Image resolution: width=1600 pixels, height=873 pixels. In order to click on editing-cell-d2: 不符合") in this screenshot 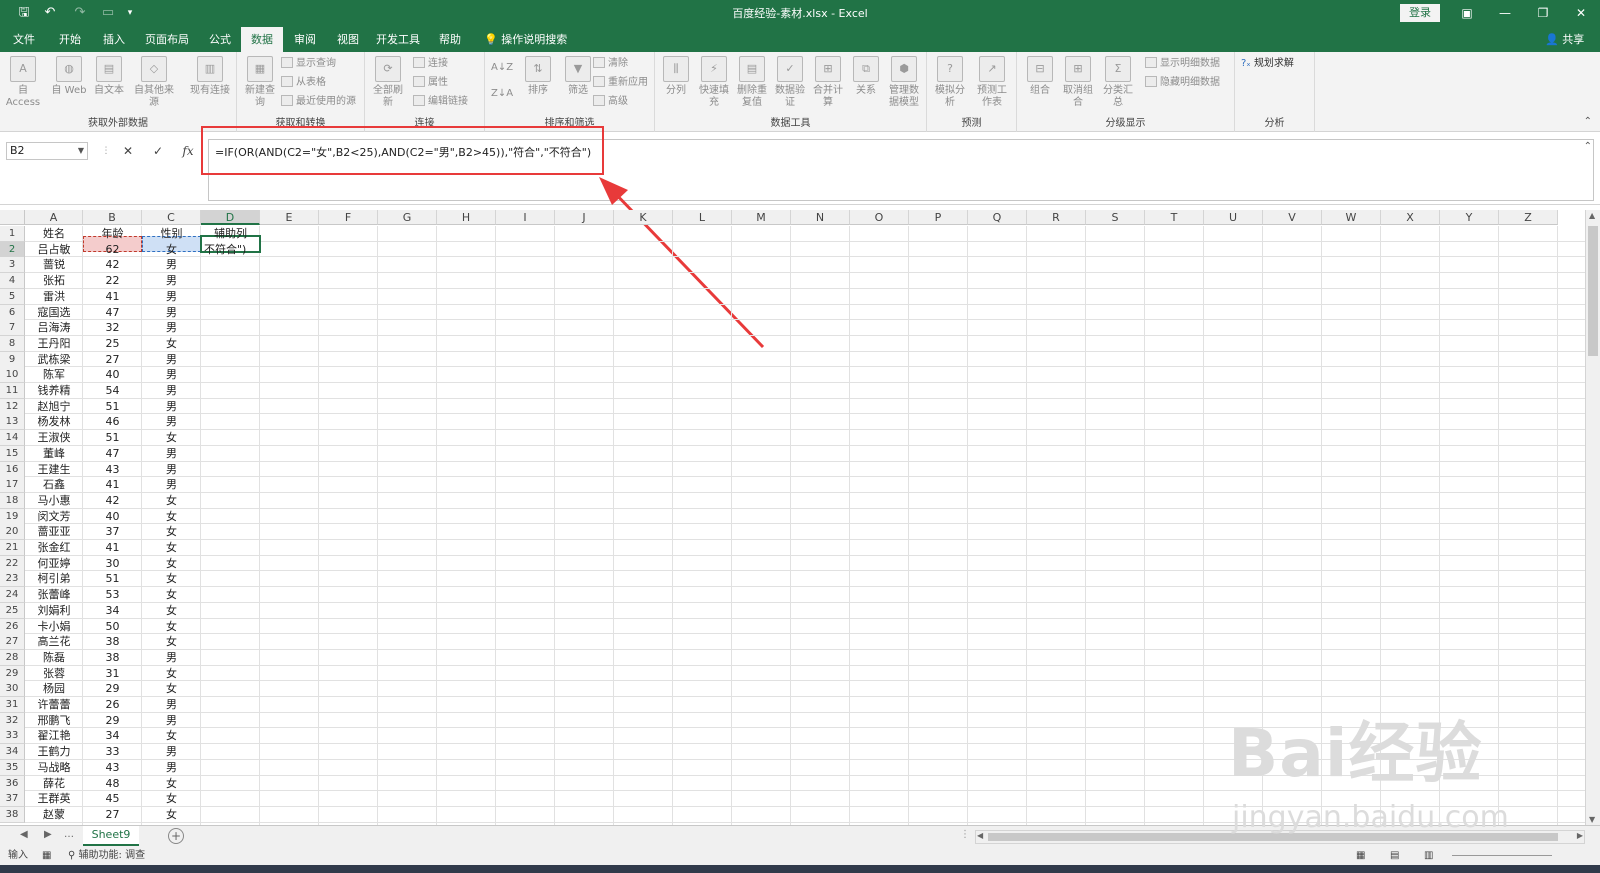, I will do `click(230, 250)`.